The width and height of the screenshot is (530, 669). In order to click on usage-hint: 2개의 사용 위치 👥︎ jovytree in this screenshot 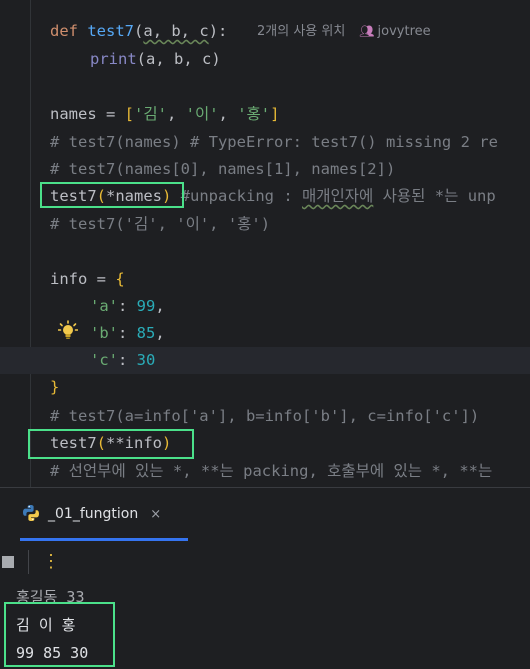, I will do `click(344, 31)`.